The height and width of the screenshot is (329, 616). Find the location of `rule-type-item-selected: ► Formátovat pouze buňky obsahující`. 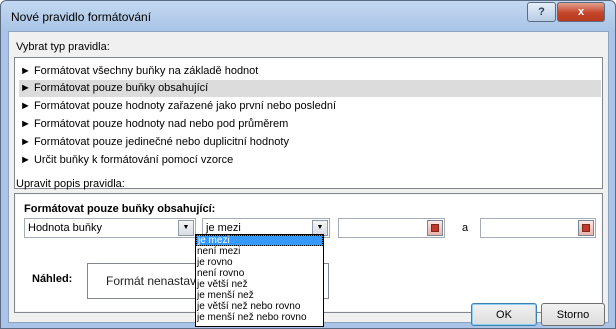

rule-type-item-selected: ► Formátovat pouze buňky obsahující is located at coordinates (310, 88).